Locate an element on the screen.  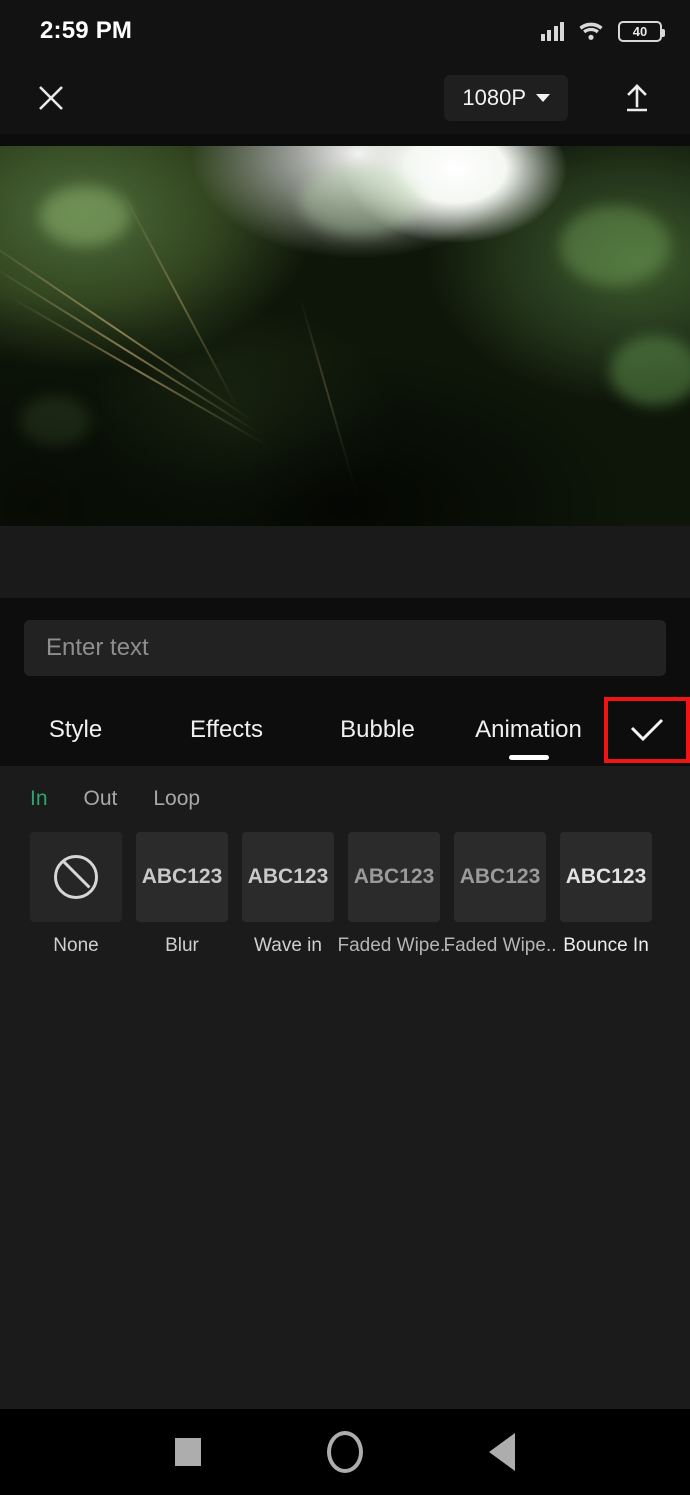
battery-icon: 40 is located at coordinates (641, 31).